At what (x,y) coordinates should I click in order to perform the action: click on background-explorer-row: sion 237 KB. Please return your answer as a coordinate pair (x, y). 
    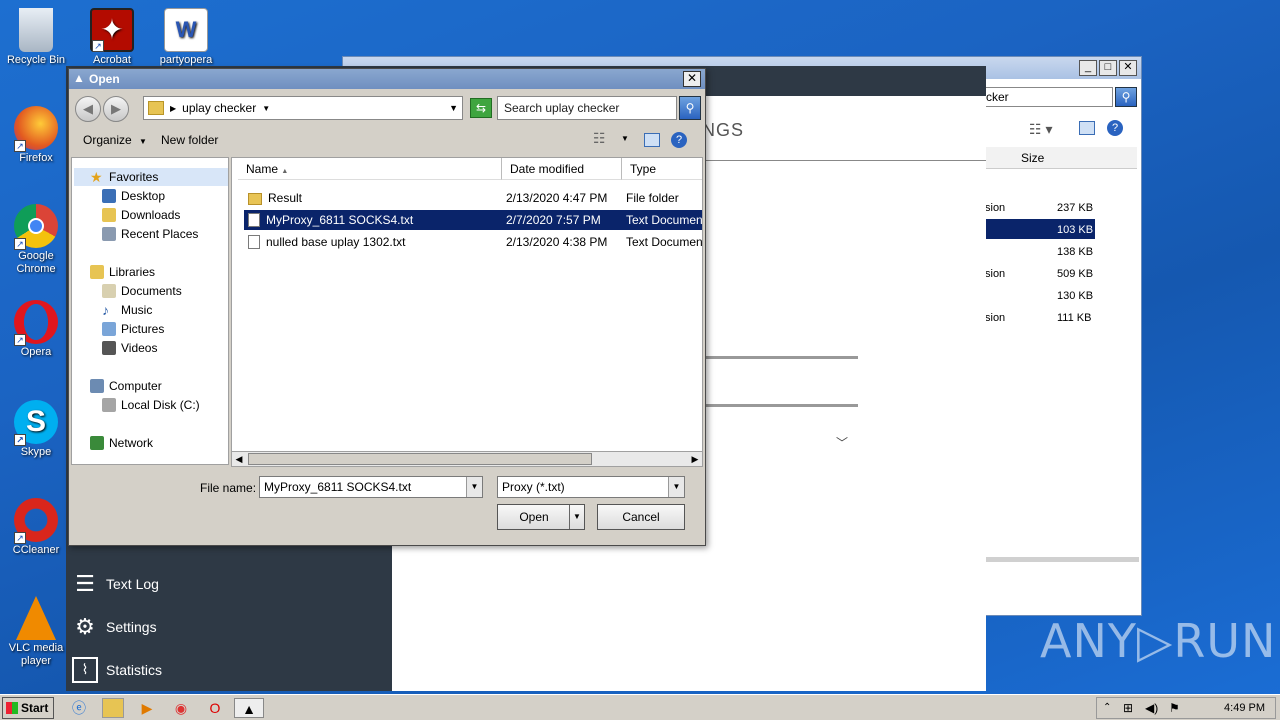
    Looking at the image, I should click on (1060, 209).